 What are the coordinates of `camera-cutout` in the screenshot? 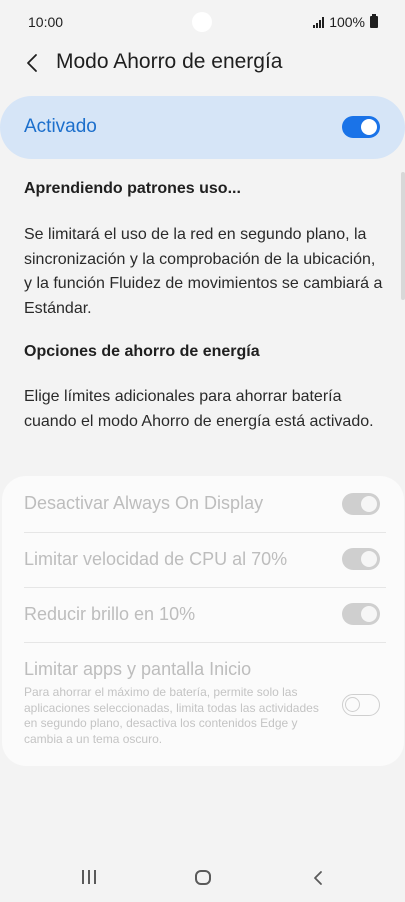 It's located at (202, 22).